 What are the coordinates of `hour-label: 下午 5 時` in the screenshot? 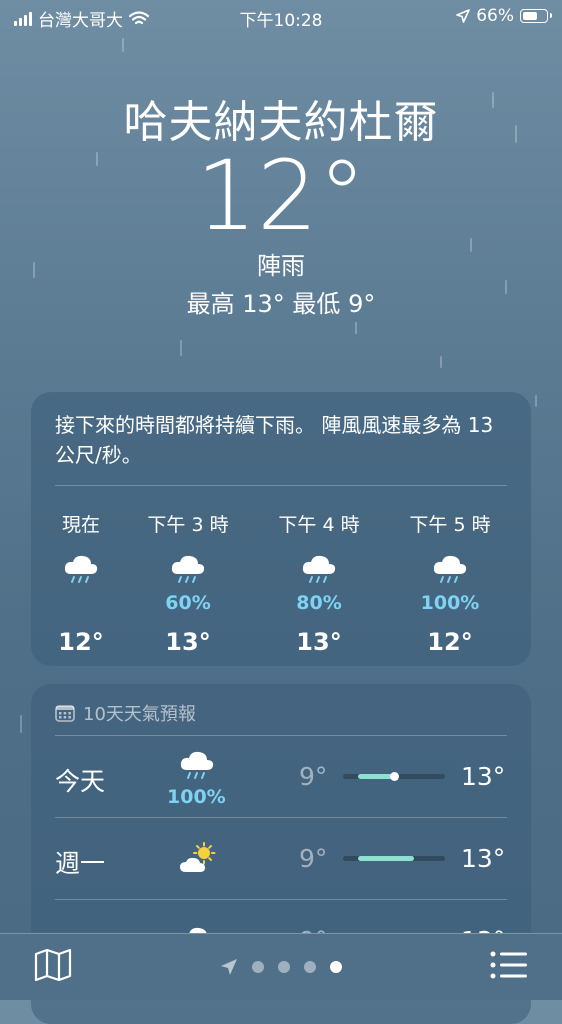 It's located at (450, 525).